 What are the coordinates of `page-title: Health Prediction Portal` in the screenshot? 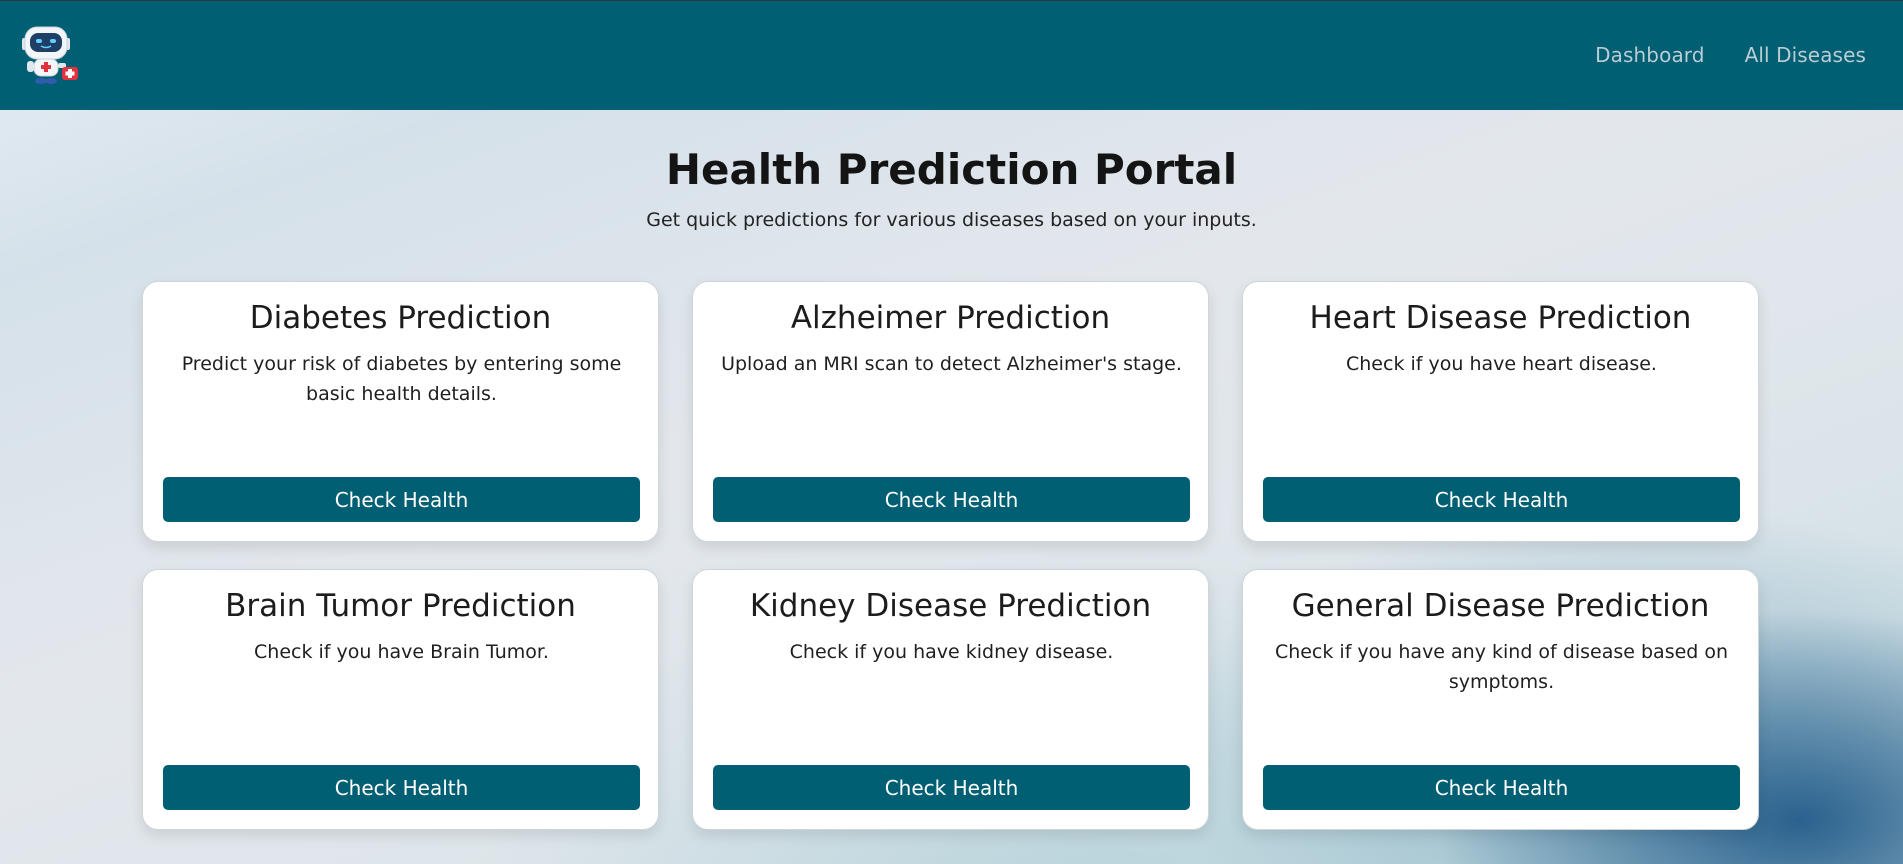 It's located at (951, 169).